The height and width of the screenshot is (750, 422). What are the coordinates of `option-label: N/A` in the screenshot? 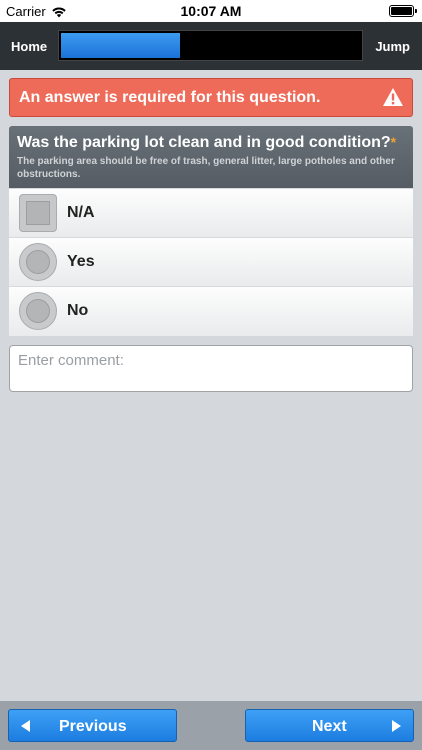 It's located at (81, 212).